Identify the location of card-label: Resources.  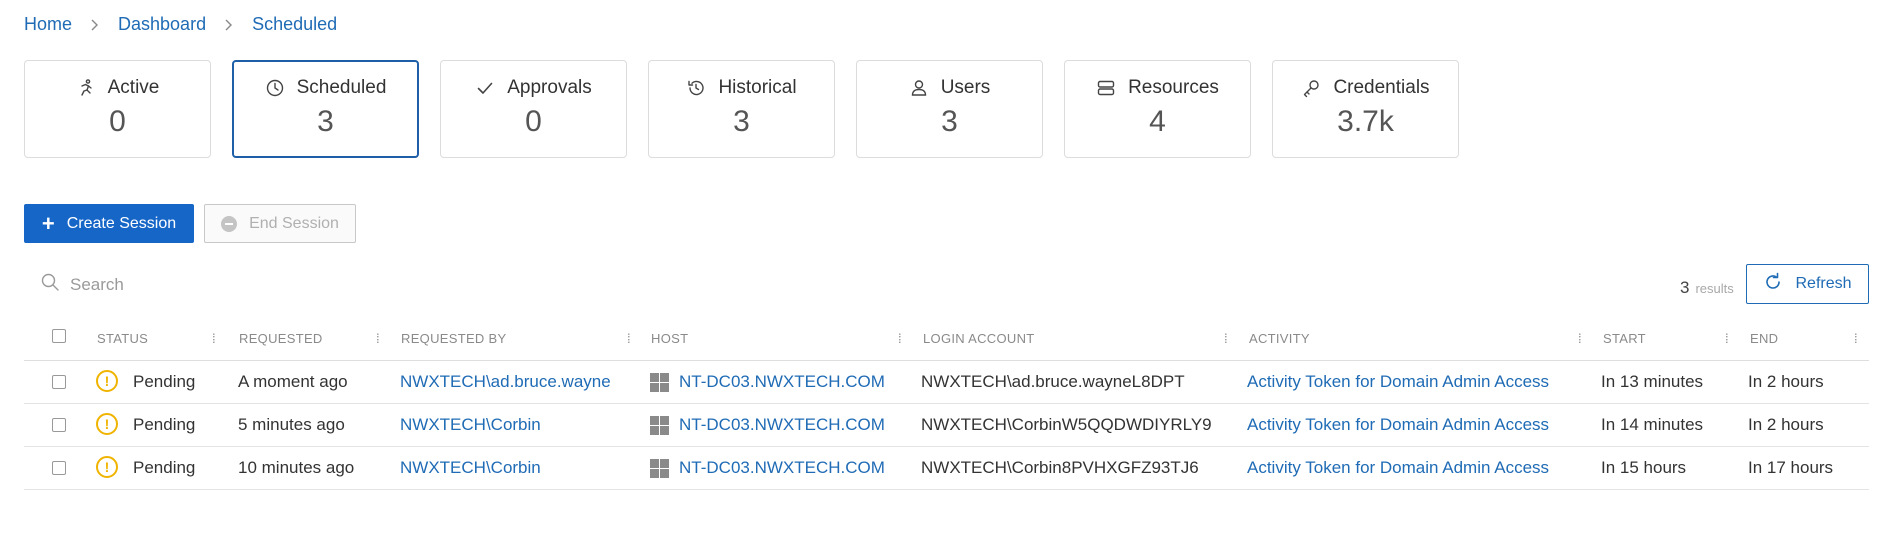
(1173, 87).